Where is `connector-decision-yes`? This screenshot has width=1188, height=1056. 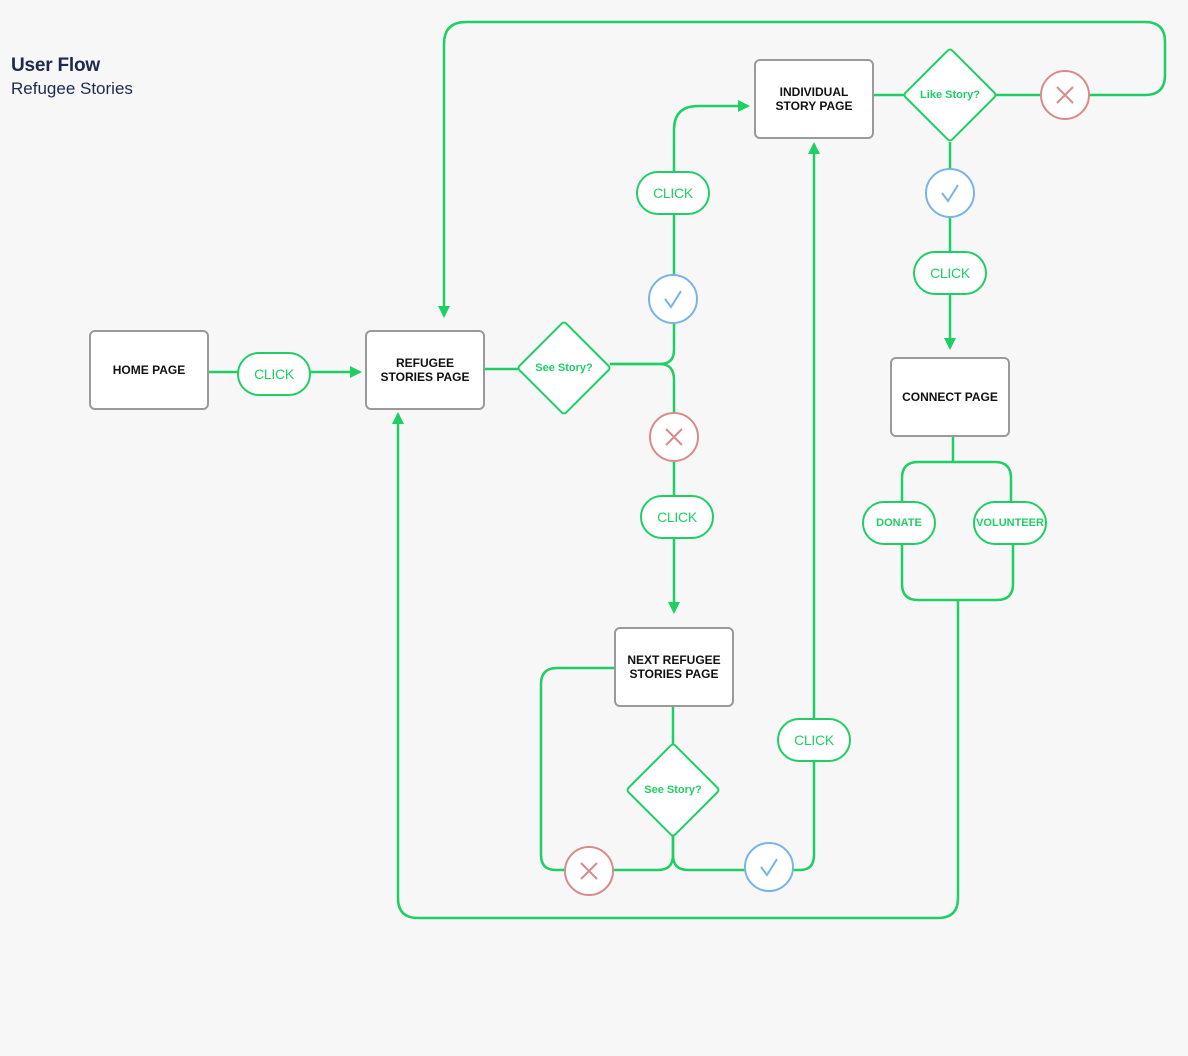 connector-decision-yes is located at coordinates (680, 233).